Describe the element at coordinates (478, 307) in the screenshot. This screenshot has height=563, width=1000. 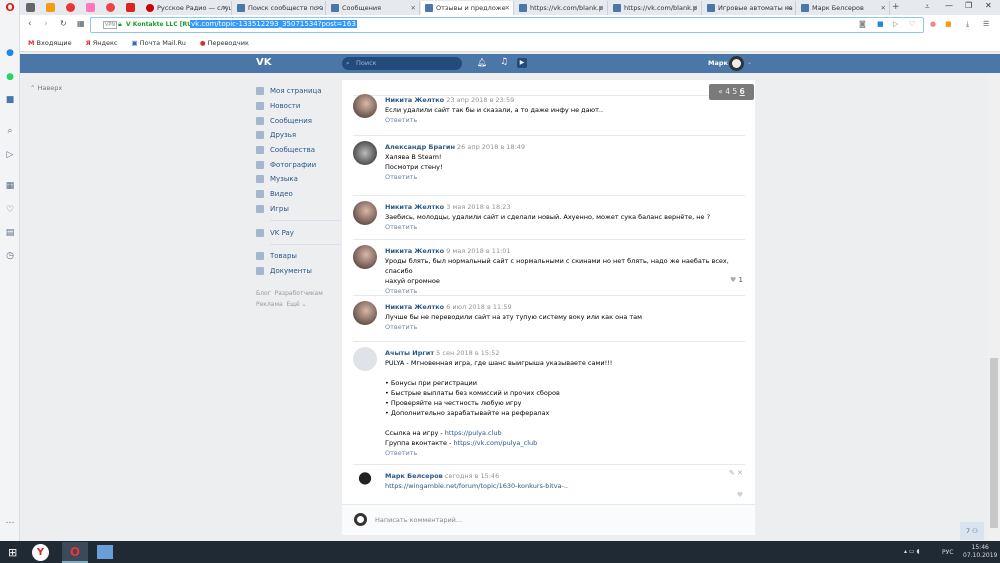
I see `comment-date: 6 июл 2018 в 11:59` at that location.